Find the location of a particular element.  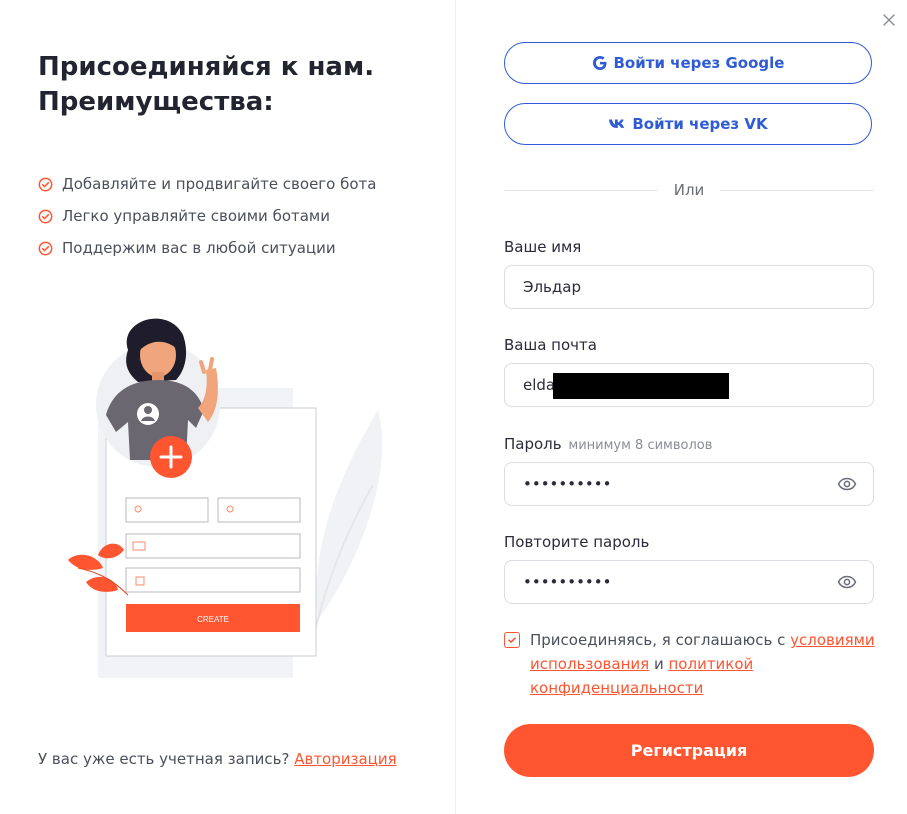

terms-checkbox is located at coordinates (512, 640).